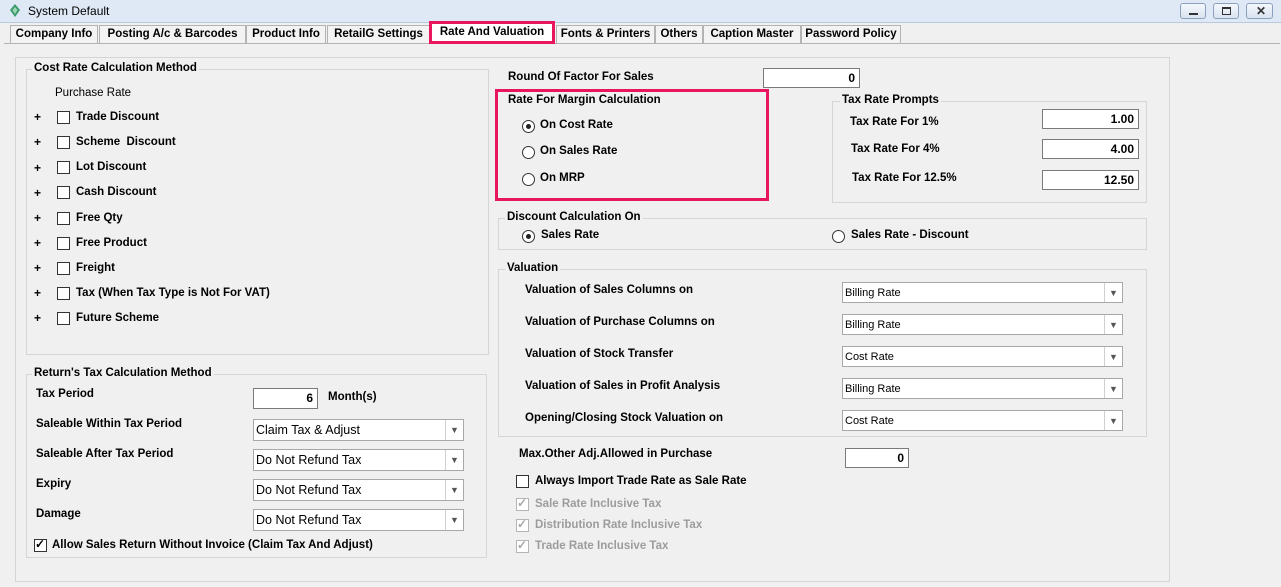 This screenshot has height=587, width=1281. I want to click on saleable-within-select: Claim Tax & Adjust ▼, so click(358, 430).